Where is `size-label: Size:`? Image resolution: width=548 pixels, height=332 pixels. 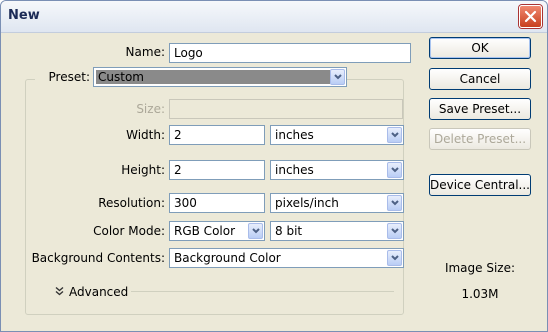
size-label: Size: is located at coordinates (150, 109).